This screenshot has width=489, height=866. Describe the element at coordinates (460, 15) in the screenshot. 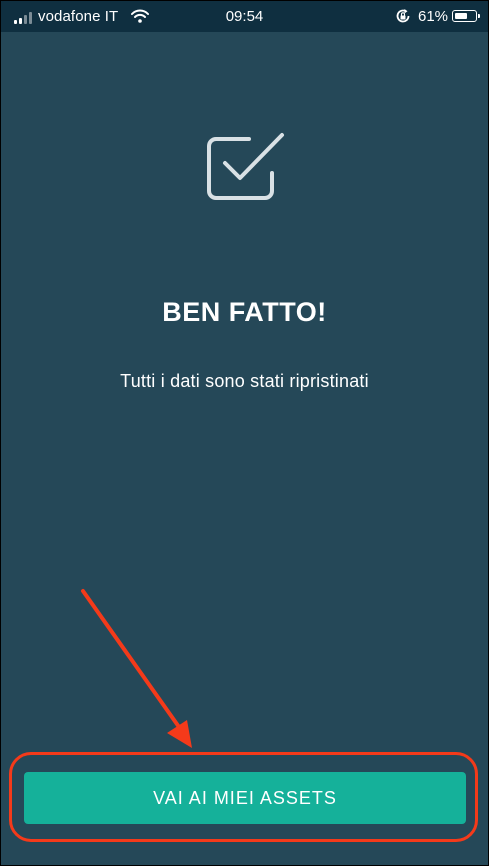

I see `battery-level-fill` at that location.